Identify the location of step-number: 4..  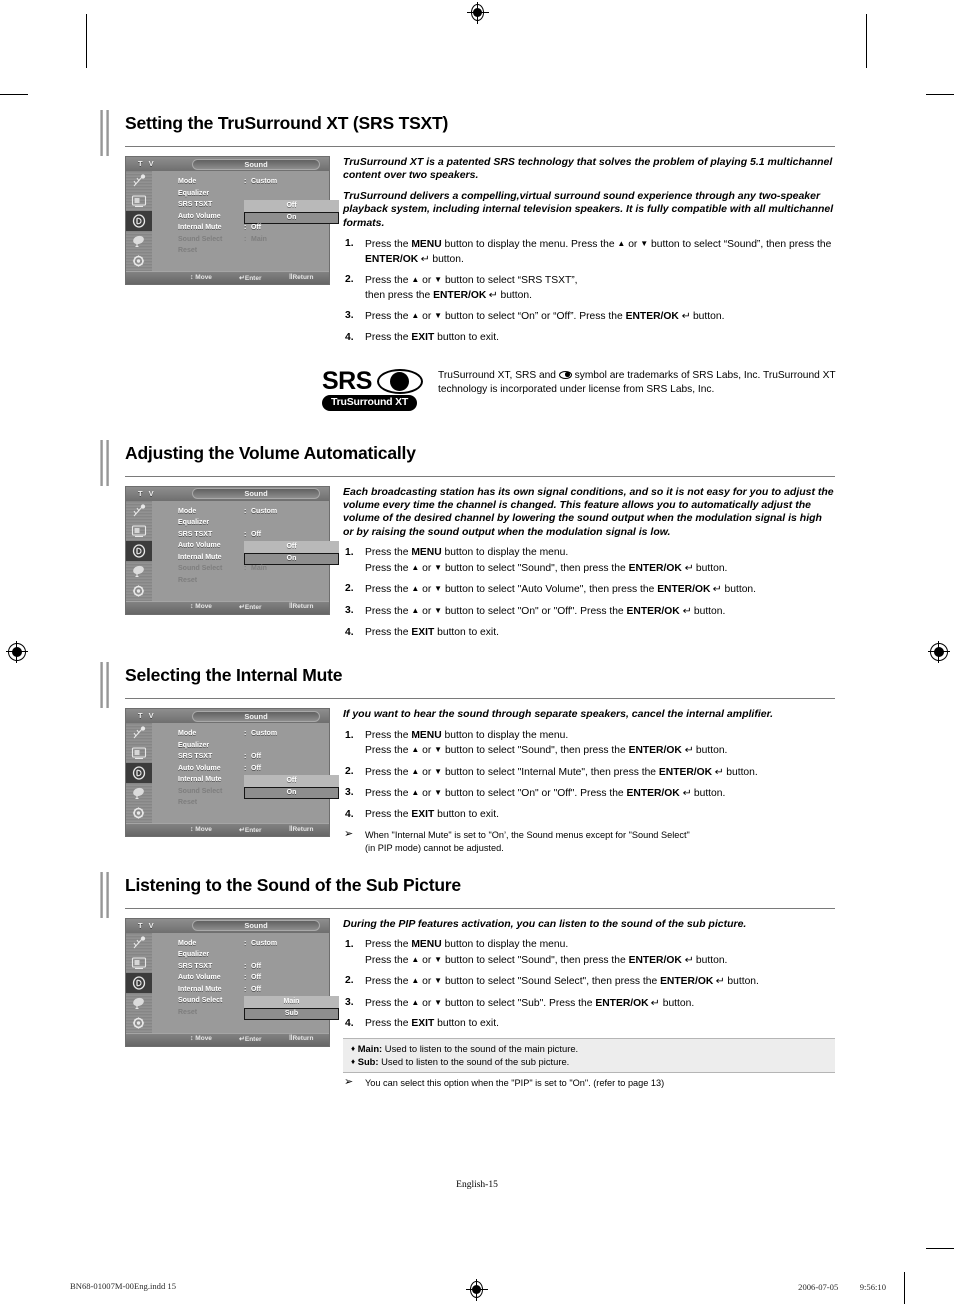
(349, 1024).